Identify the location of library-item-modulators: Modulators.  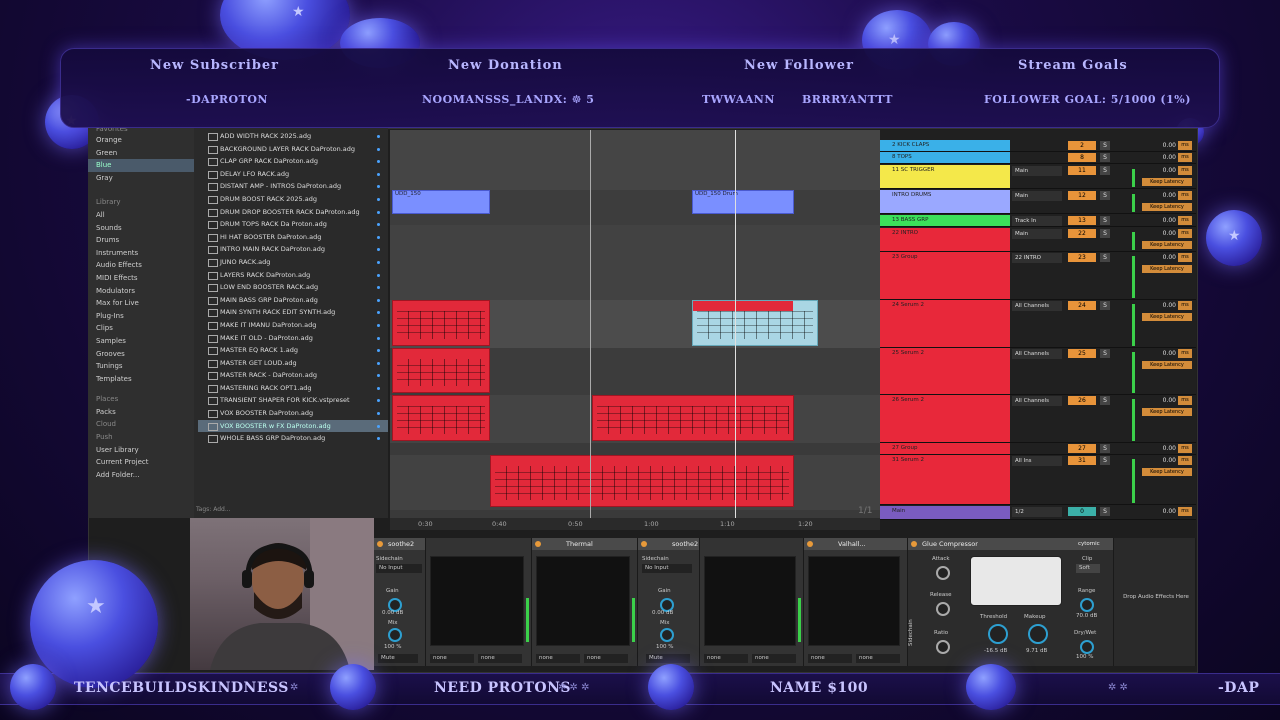
(141, 291).